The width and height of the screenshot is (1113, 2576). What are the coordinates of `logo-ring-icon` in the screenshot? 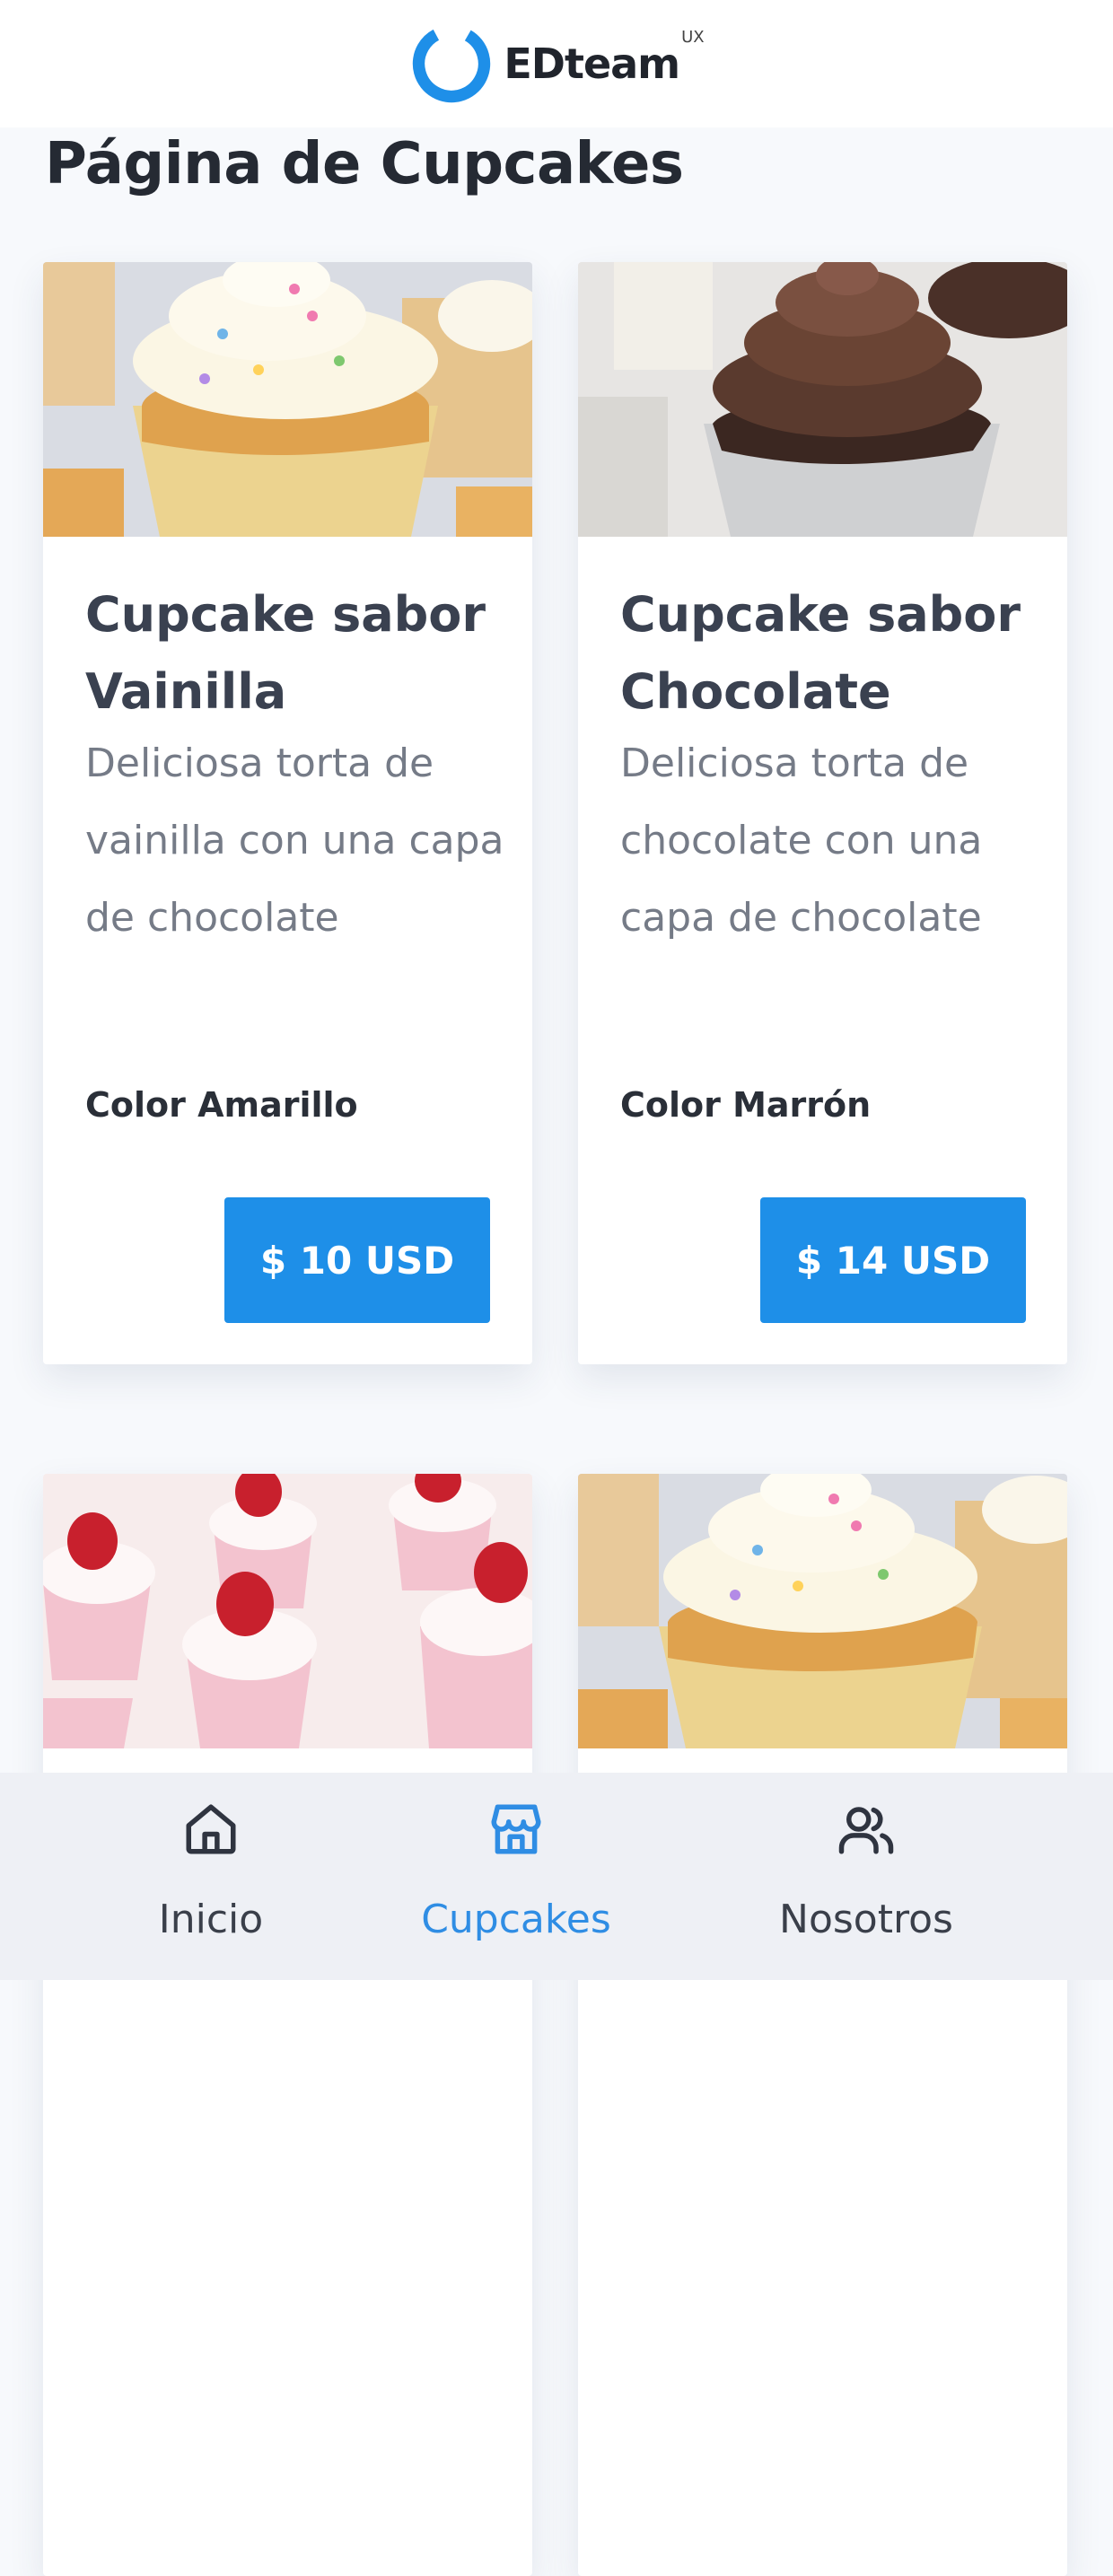 It's located at (452, 64).